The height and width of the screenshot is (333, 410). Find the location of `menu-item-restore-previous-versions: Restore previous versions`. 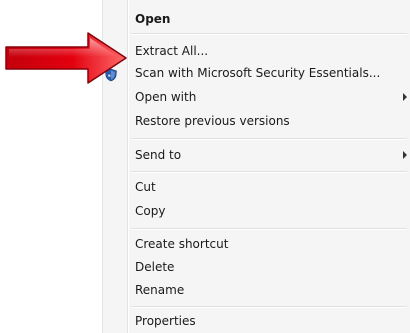

menu-item-restore-previous-versions: Restore previous versions is located at coordinates (256, 121).